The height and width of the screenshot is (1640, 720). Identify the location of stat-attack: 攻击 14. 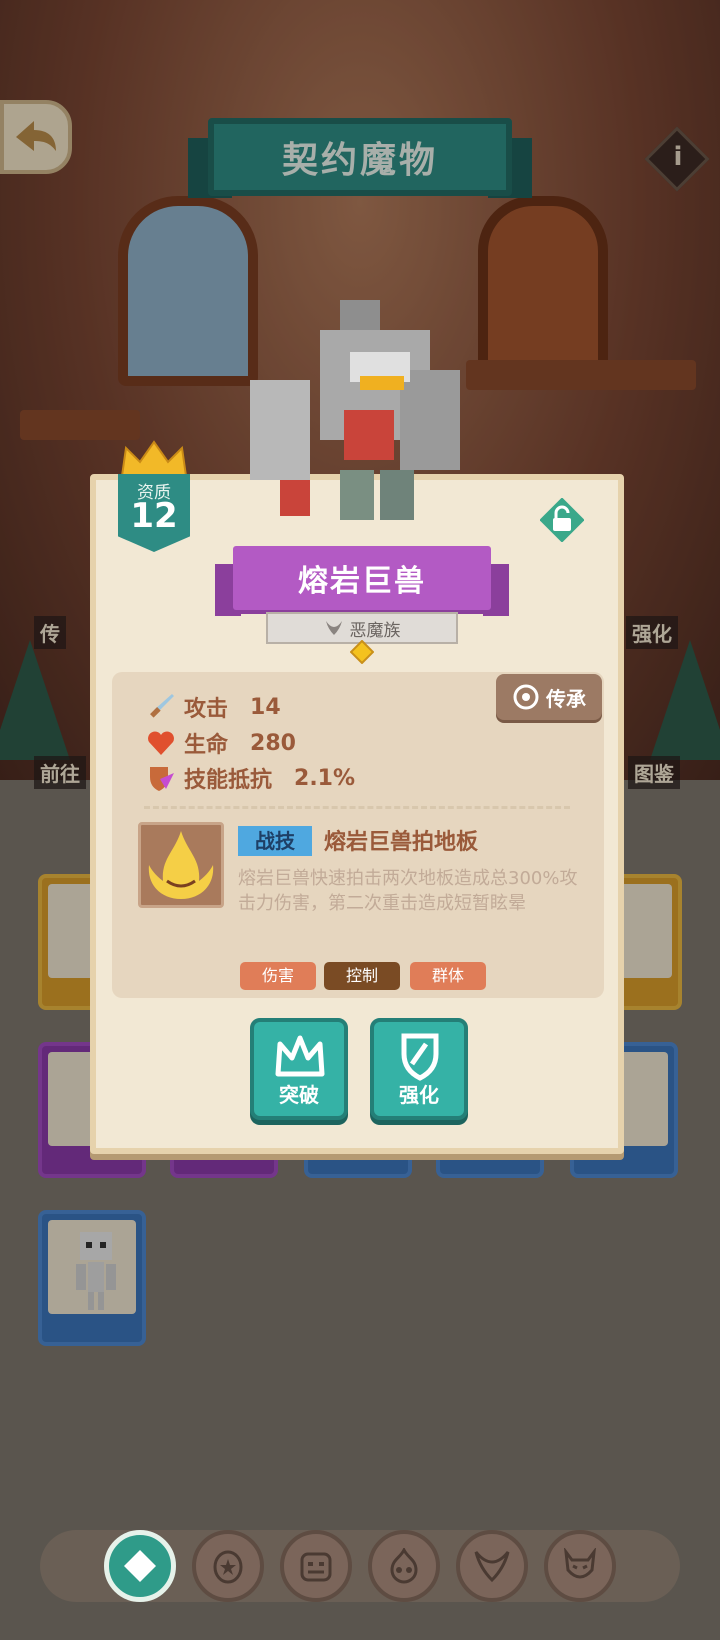
(213, 707).